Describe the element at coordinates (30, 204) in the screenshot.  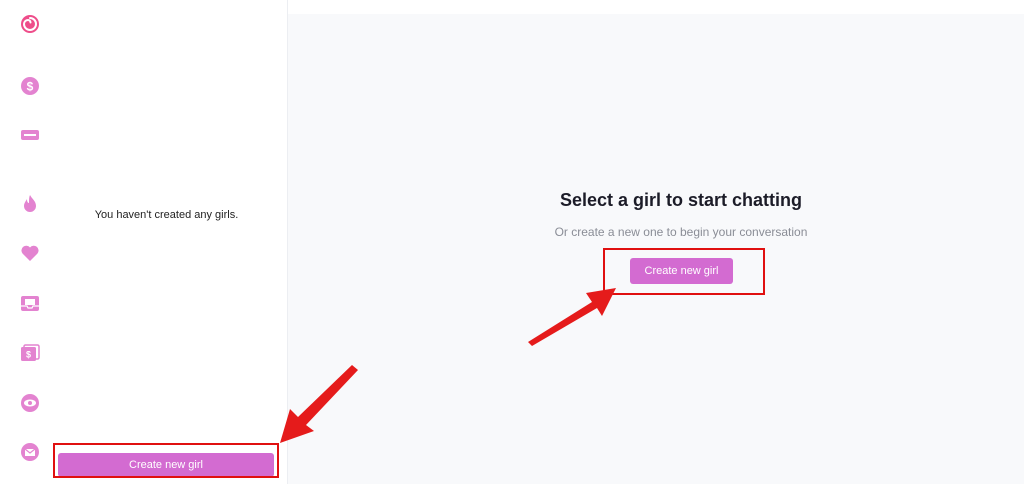
I see `fire-icon` at that location.